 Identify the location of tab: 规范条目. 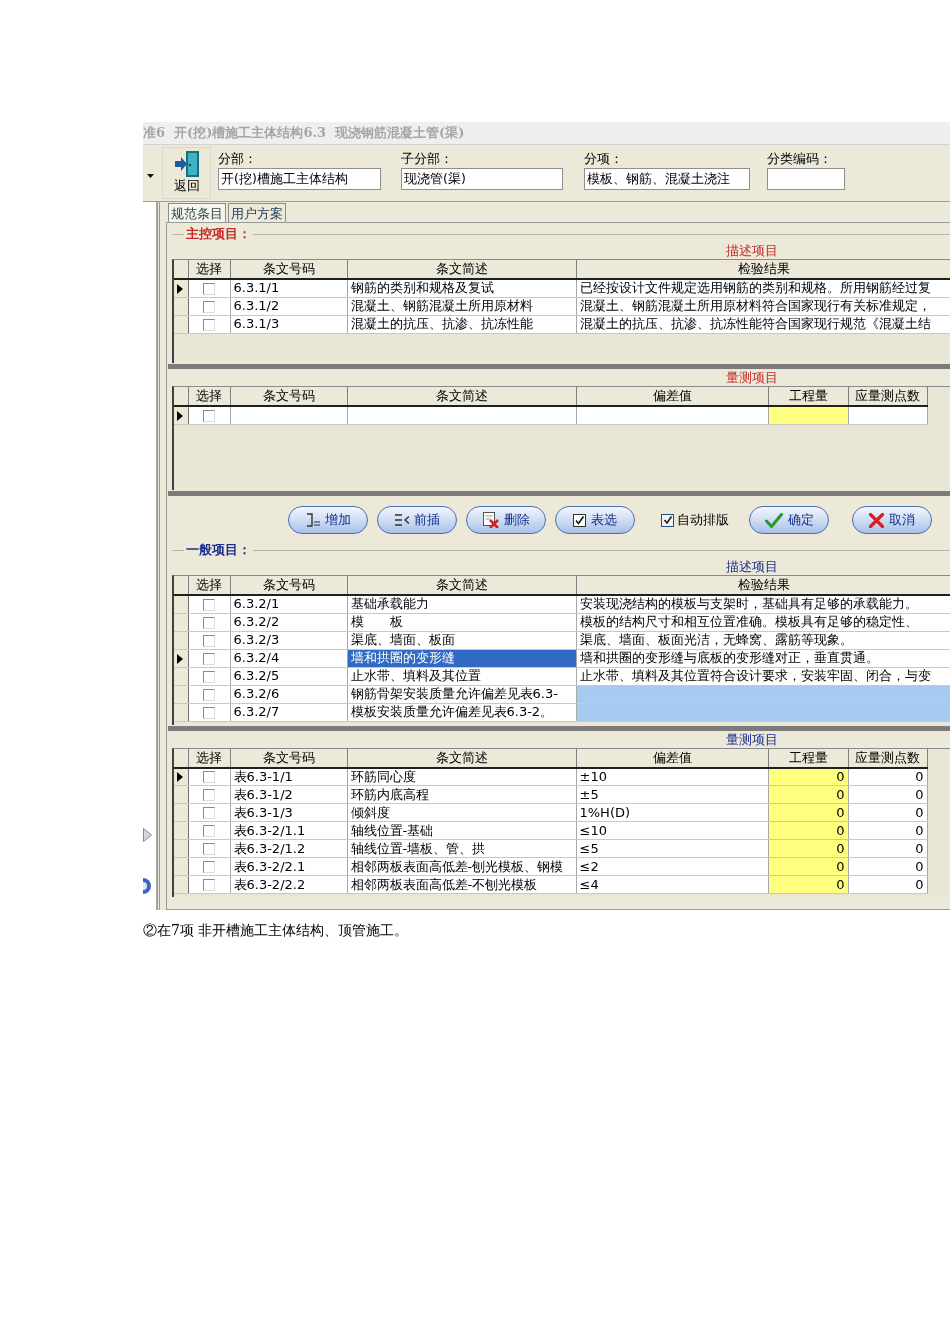
(197, 212).